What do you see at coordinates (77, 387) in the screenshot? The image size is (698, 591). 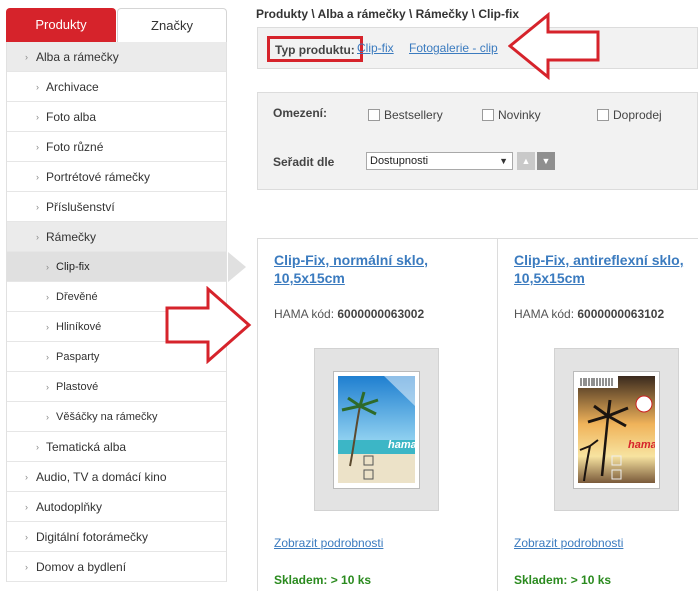 I see `sidebar-item-label: Plastové` at bounding box center [77, 387].